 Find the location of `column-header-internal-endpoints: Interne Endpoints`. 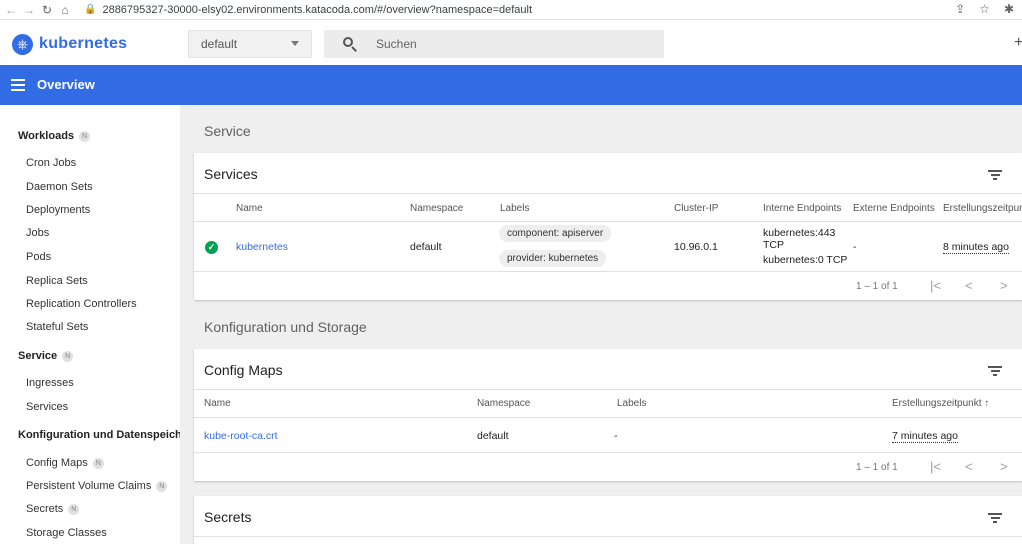

column-header-internal-endpoints: Interne Endpoints is located at coordinates (802, 208).